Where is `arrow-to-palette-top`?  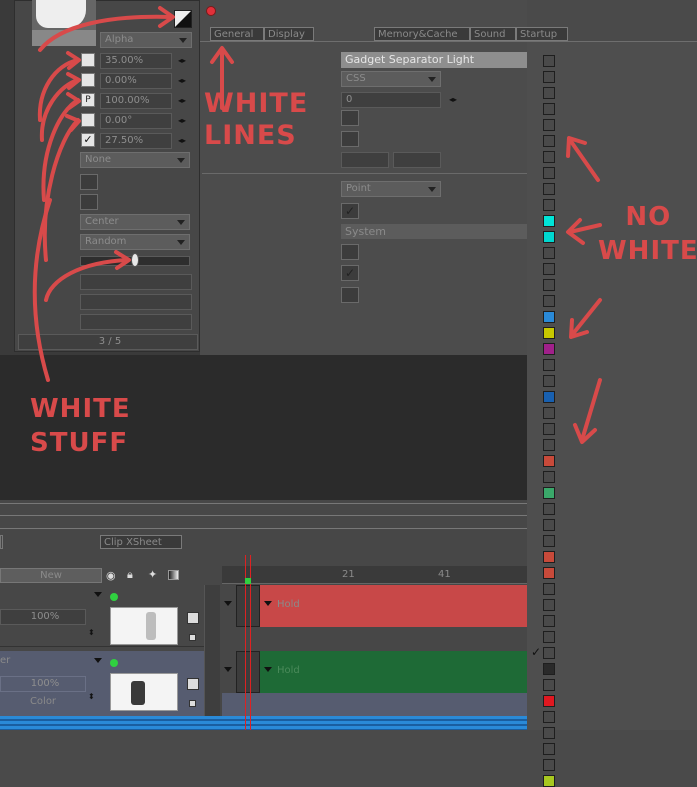
arrow-to-palette-top is located at coordinates (584, 160).